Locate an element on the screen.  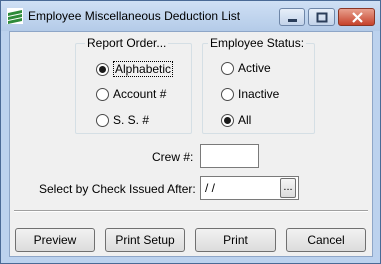
window-title: Employee Miscellaneous Deduction List is located at coordinates (134, 16).